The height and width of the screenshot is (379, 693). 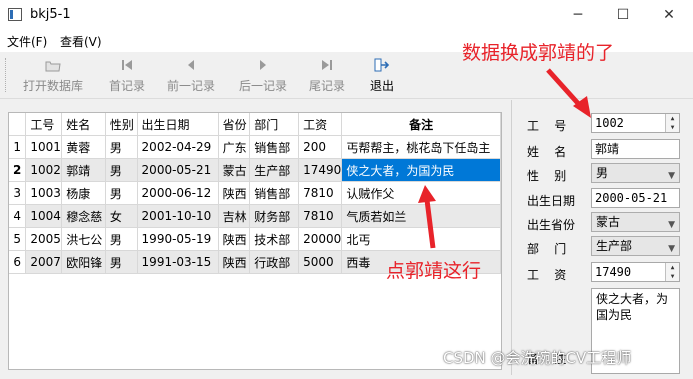 I want to click on annotation-top: 数据换成郭靖的了, so click(x=538, y=53).